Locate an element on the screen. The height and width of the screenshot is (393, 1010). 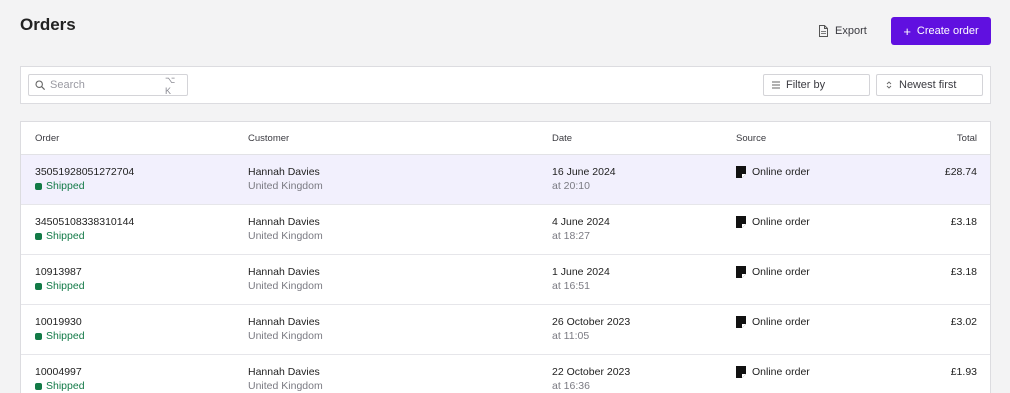
column-source: Source is located at coordinates (751, 138).